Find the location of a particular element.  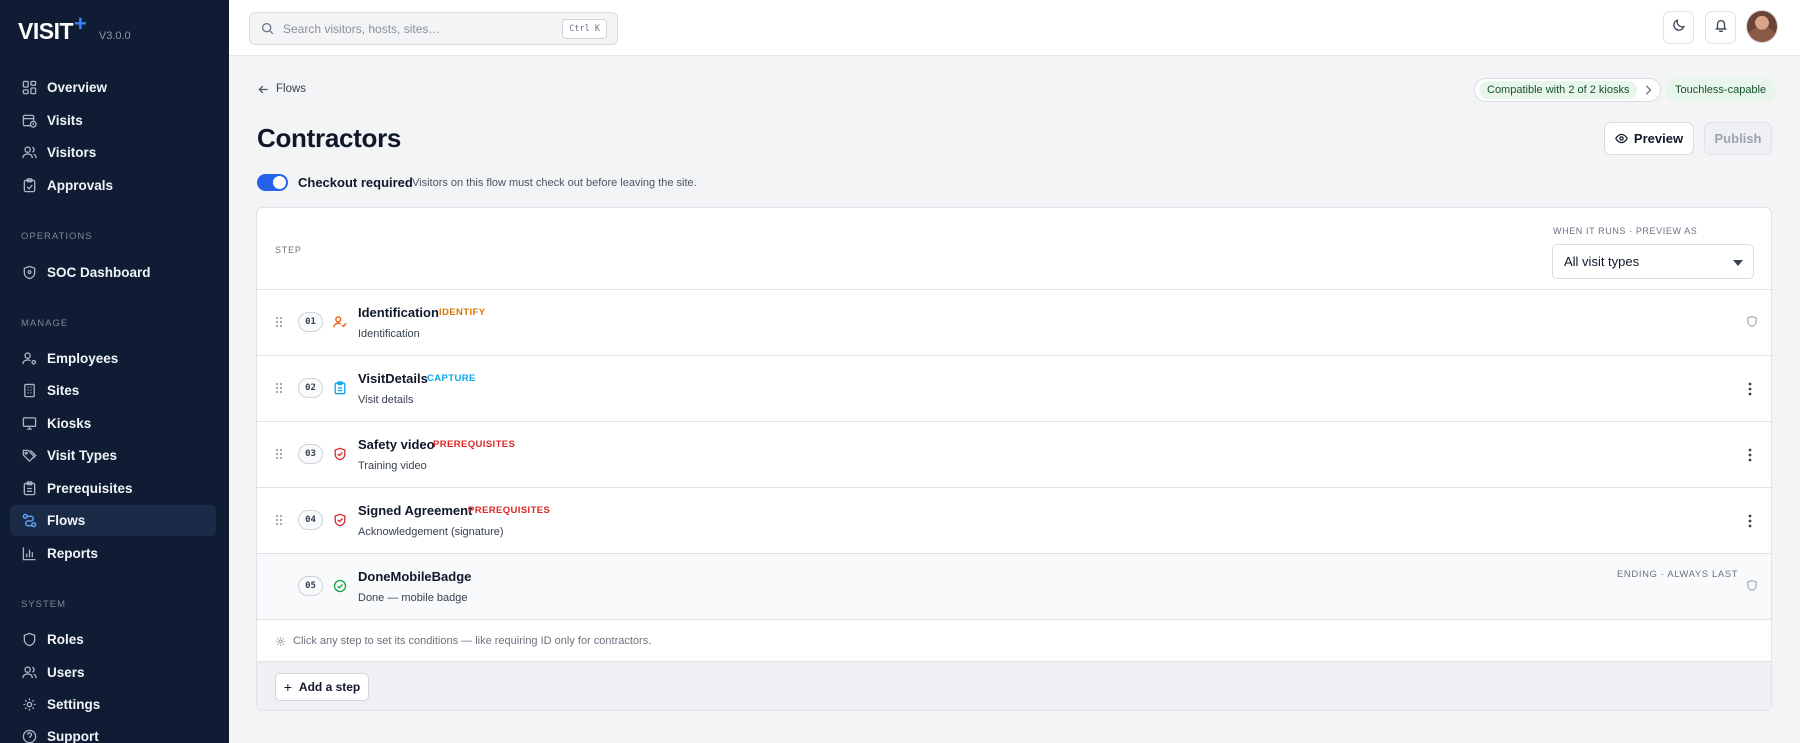

sidebar-item-label: Users is located at coordinates (66, 672).